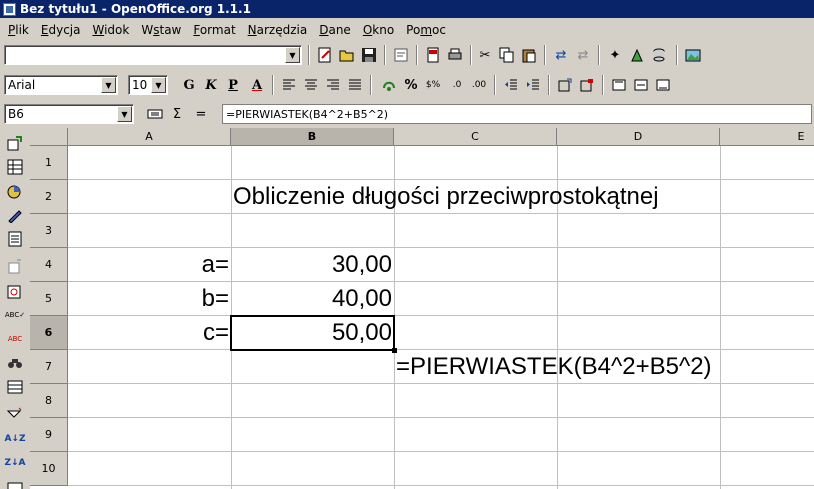 This screenshot has width=814, height=489. What do you see at coordinates (15, 339) in the screenshot?
I see `autospellcheck-icon: ABC` at bounding box center [15, 339].